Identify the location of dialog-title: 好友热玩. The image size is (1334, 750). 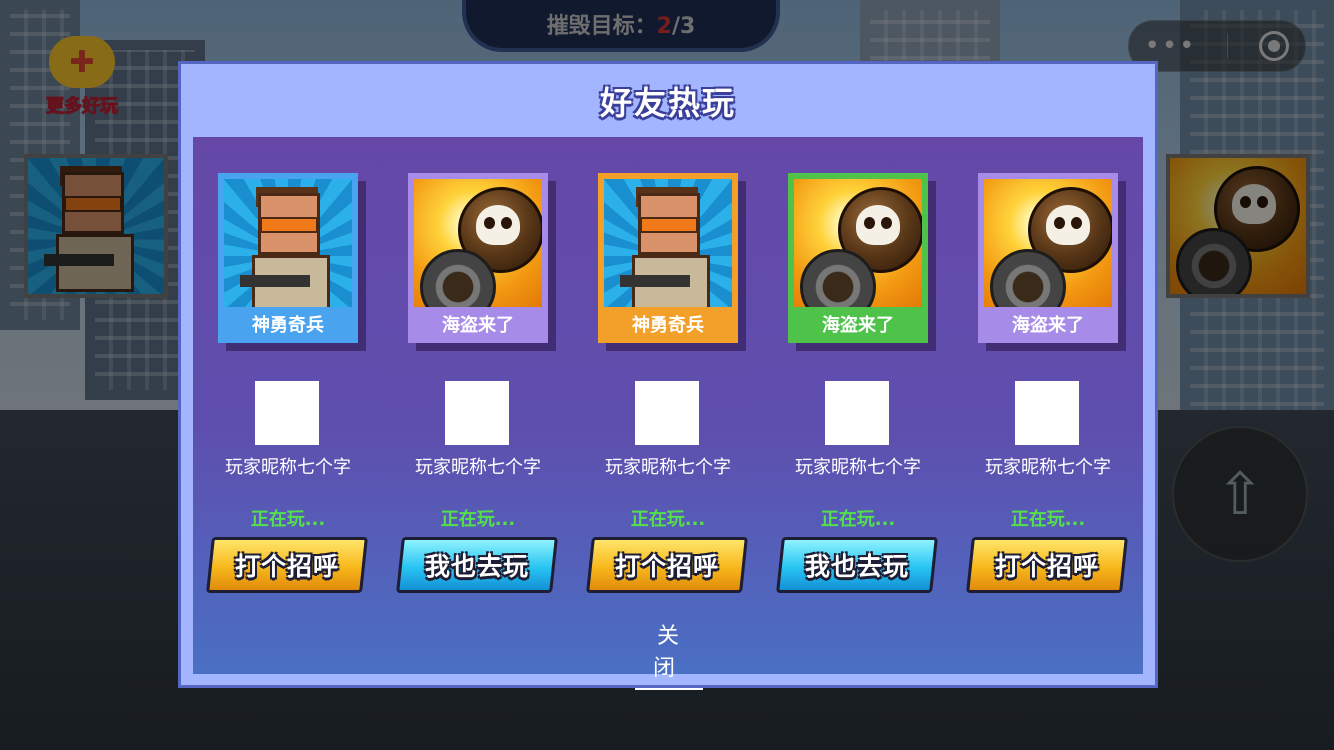
(667, 103).